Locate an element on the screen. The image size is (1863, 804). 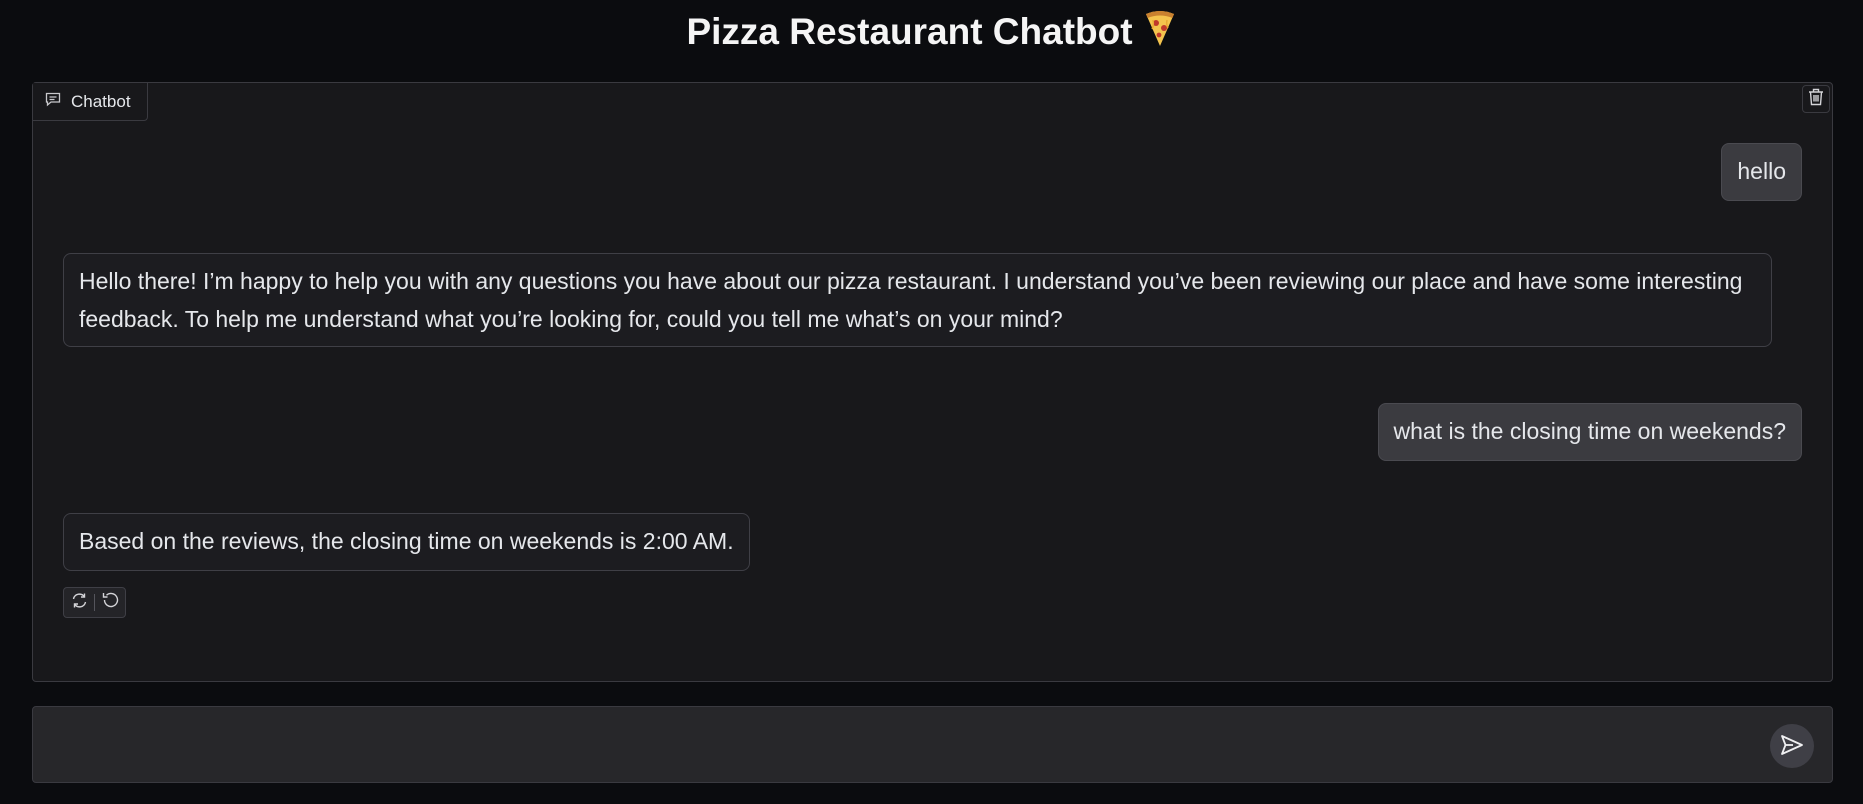
undo-button is located at coordinates (110, 602).